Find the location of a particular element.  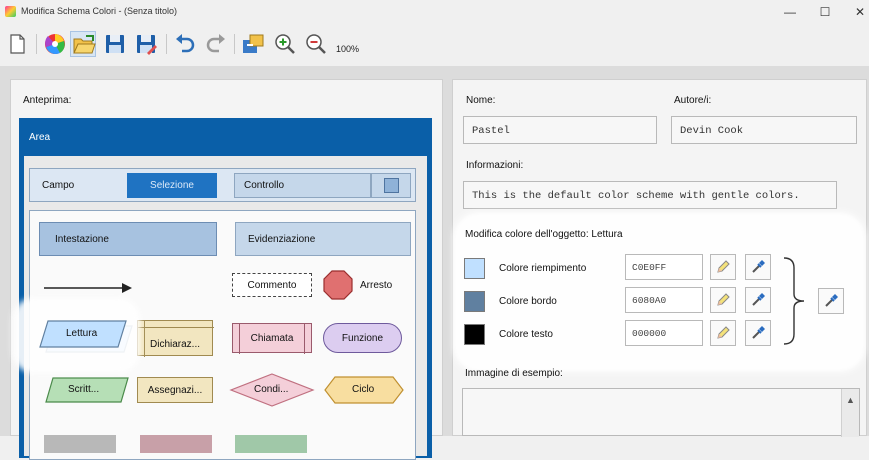

zoom-out-button is located at coordinates (316, 44).